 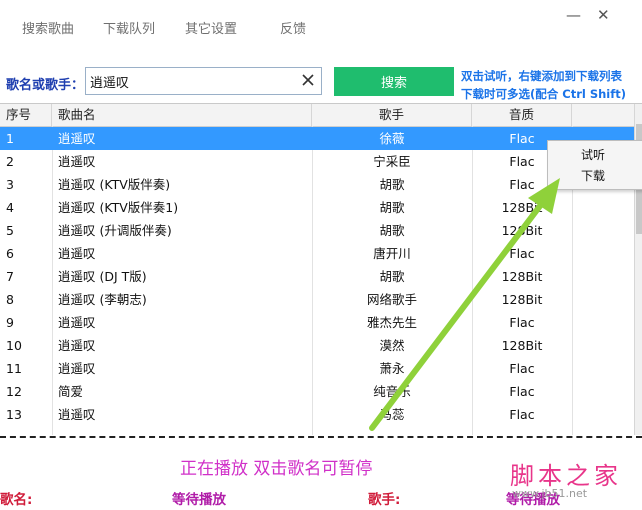 What do you see at coordinates (317, 391) in the screenshot?
I see `table-row: 12 简爱 纯音乐 Flac` at bounding box center [317, 391].